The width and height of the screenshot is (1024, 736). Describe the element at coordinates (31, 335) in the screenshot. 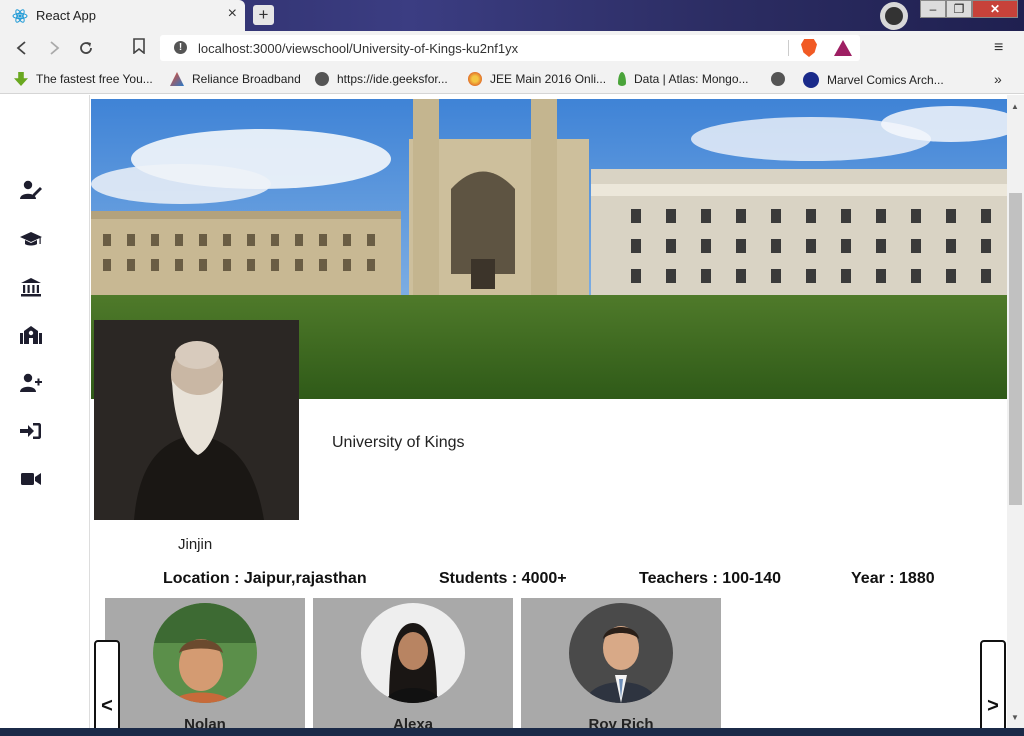

I see `school-icon` at that location.